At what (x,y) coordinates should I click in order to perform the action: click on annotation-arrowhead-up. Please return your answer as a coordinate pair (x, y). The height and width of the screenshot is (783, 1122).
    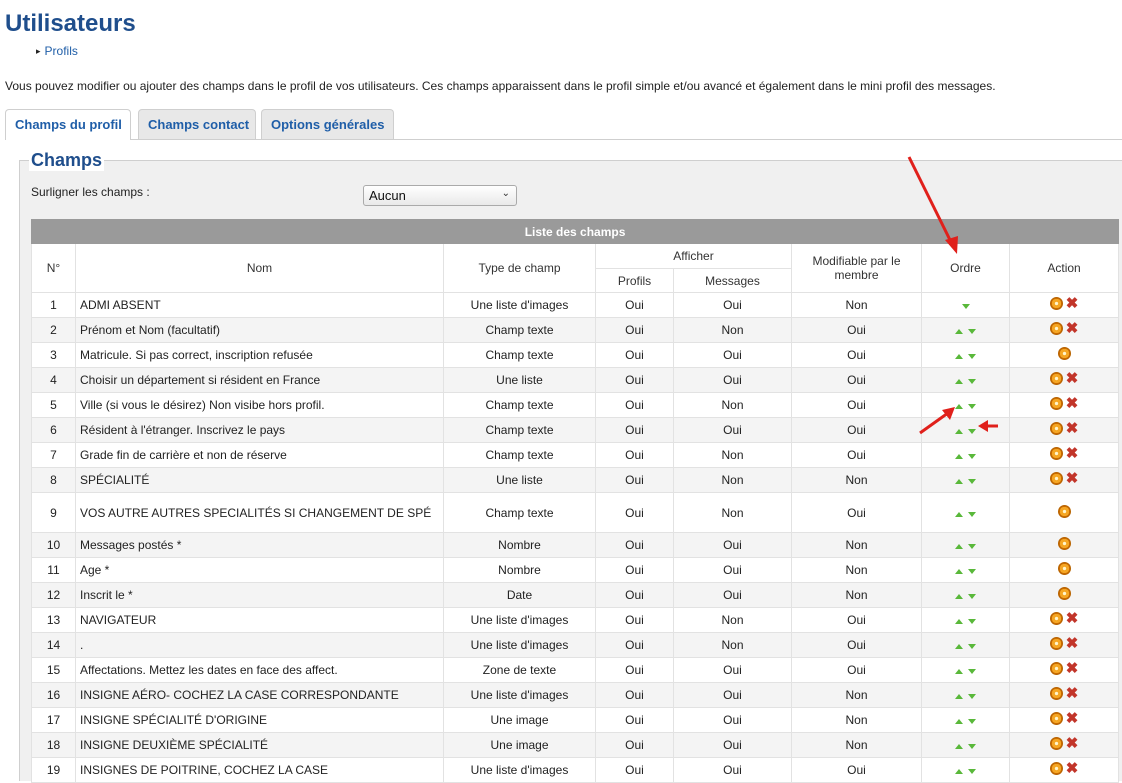
    Looking at the image, I should click on (948, 413).